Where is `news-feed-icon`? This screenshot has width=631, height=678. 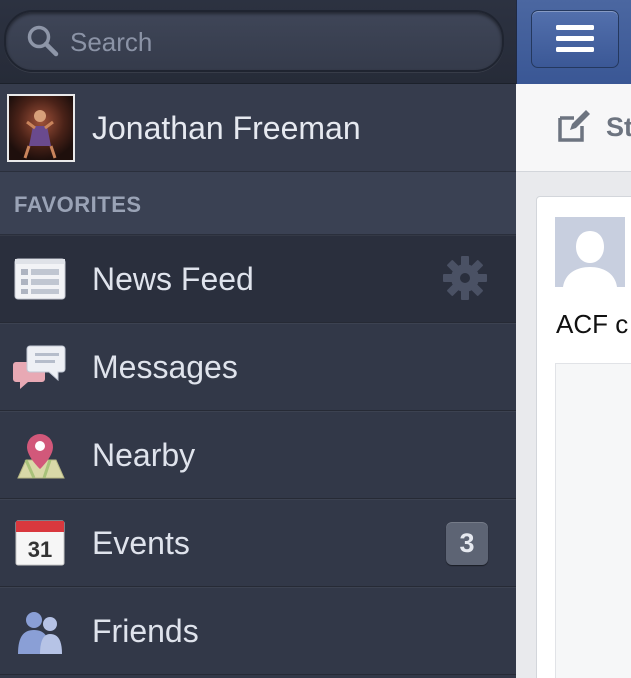
news-feed-icon is located at coordinates (40, 279).